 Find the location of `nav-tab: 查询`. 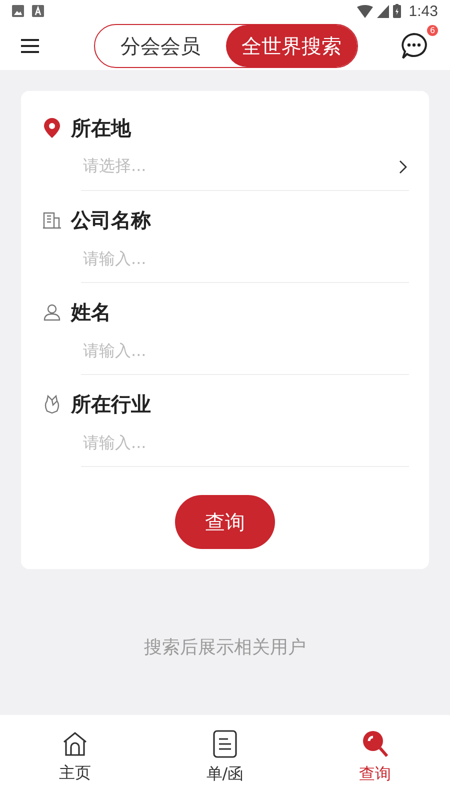

nav-tab: 查询 is located at coordinates (375, 757).